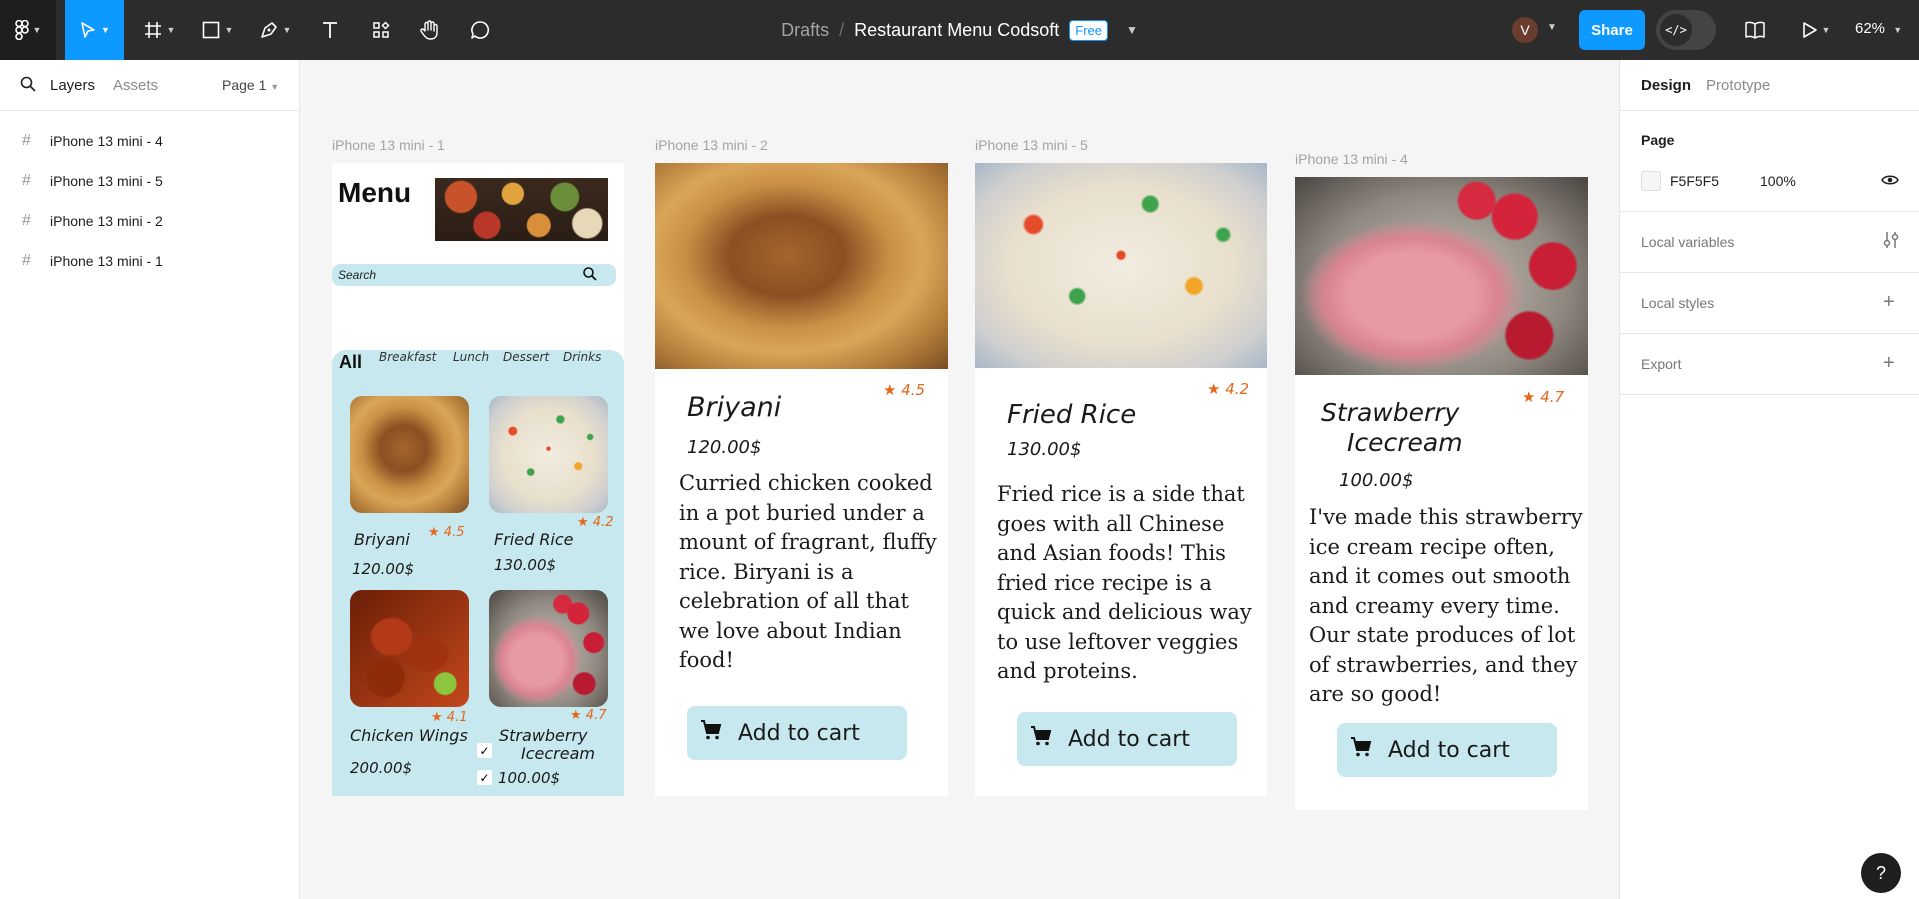  I want to click on zoom-level: 62% ▼, so click(1878, 28).